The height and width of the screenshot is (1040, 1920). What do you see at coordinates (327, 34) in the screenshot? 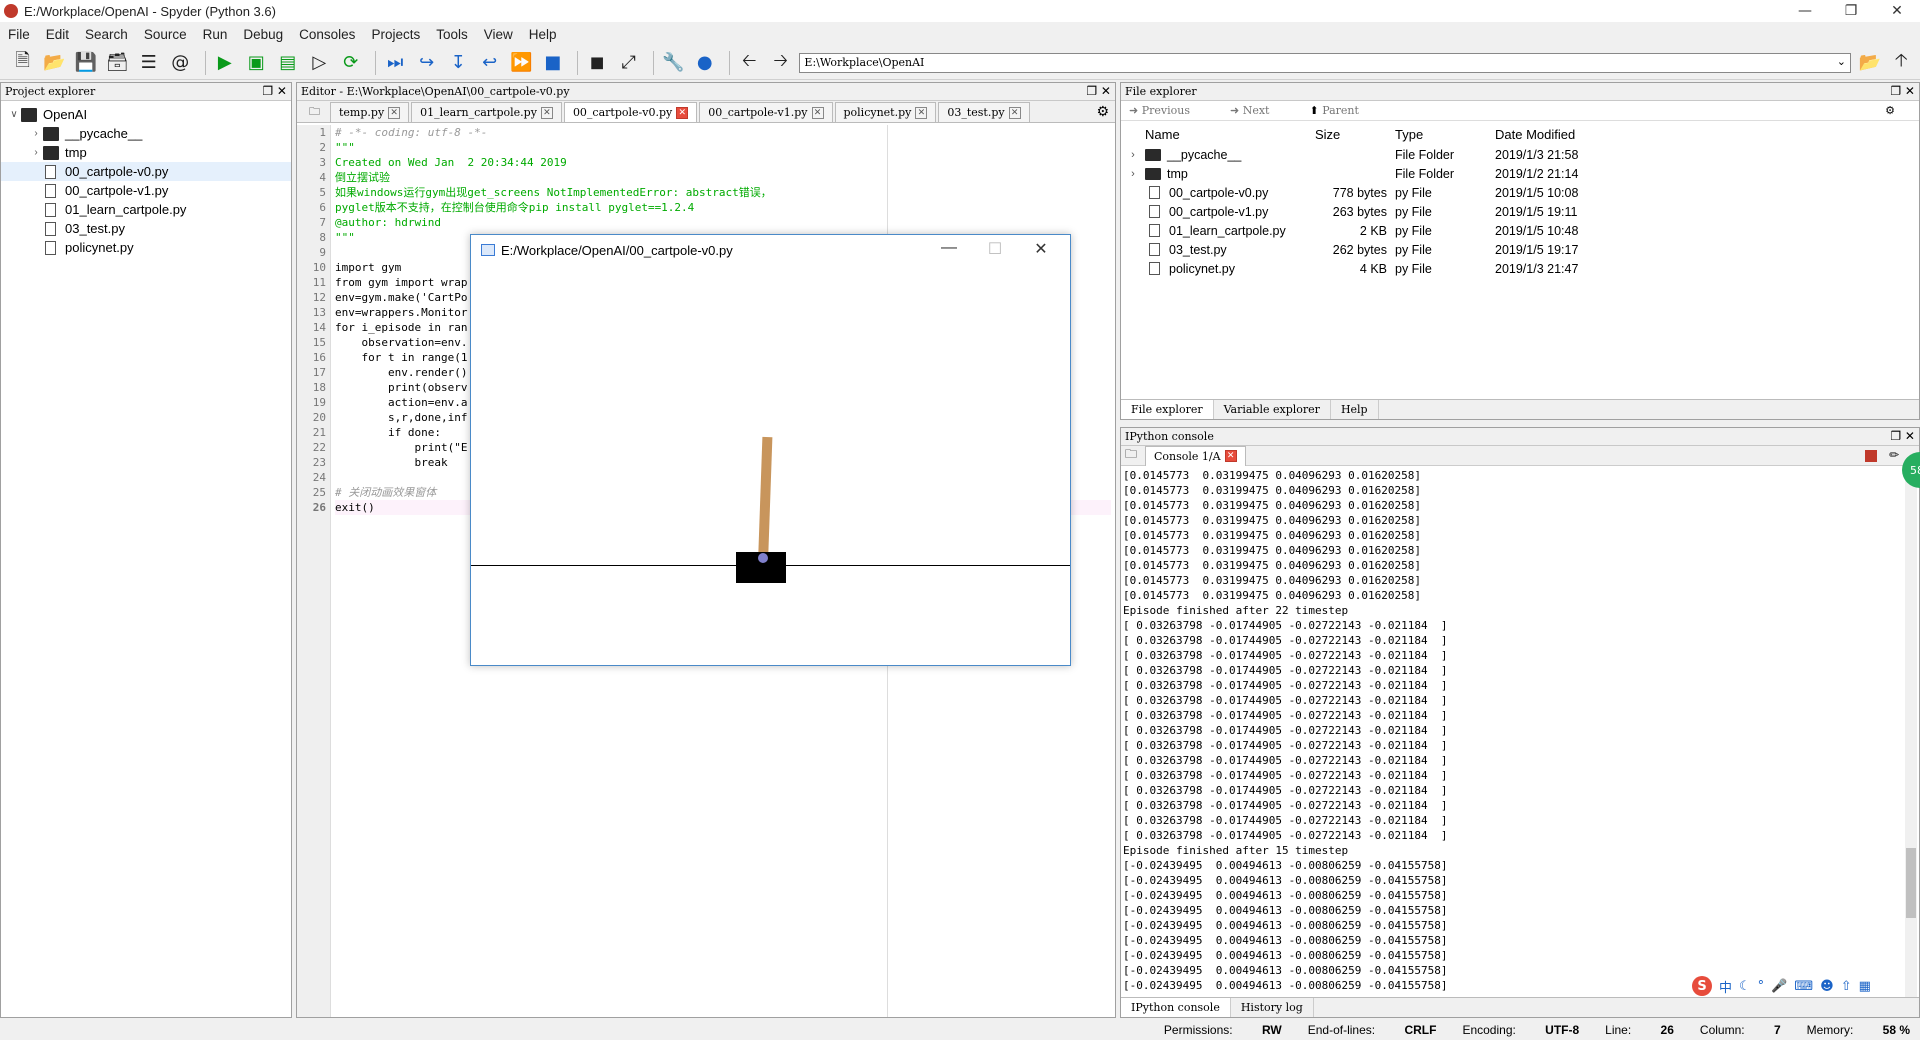
I see `menu-consoles: Consoles` at bounding box center [327, 34].